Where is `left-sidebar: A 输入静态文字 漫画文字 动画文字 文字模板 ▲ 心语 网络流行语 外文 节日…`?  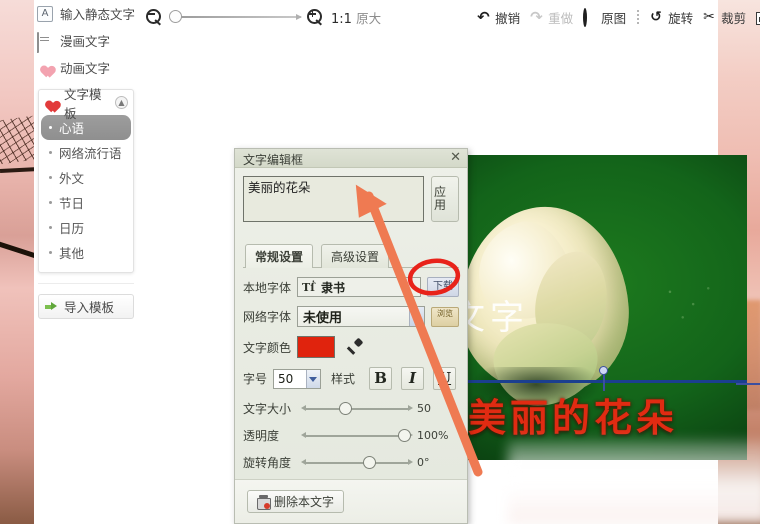 left-sidebar: A 输入静态文字 漫画文字 动画文字 文字模板 ▲ 心语 网络流行语 外文 节日… is located at coordinates (86, 262).